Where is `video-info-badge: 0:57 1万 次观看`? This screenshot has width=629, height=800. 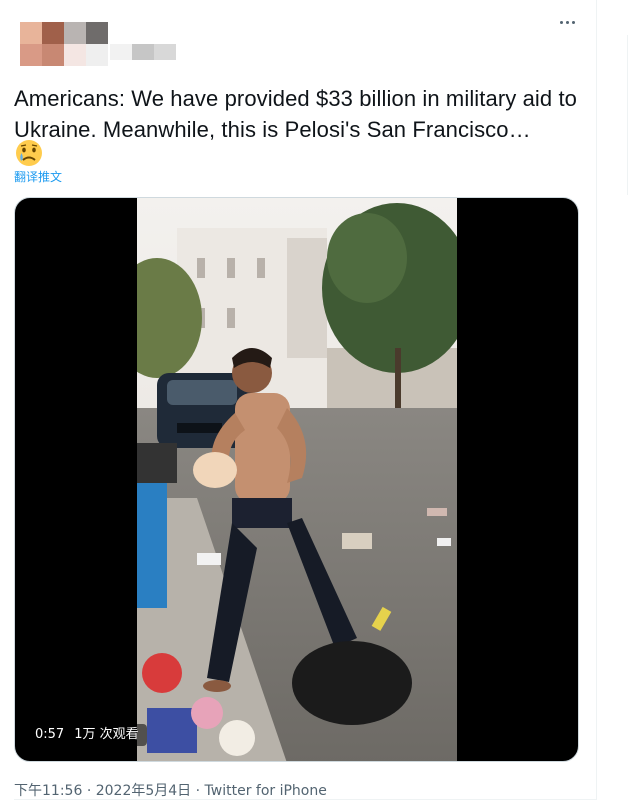
video-info-badge: 0:57 1万 次观看 is located at coordinates (87, 735).